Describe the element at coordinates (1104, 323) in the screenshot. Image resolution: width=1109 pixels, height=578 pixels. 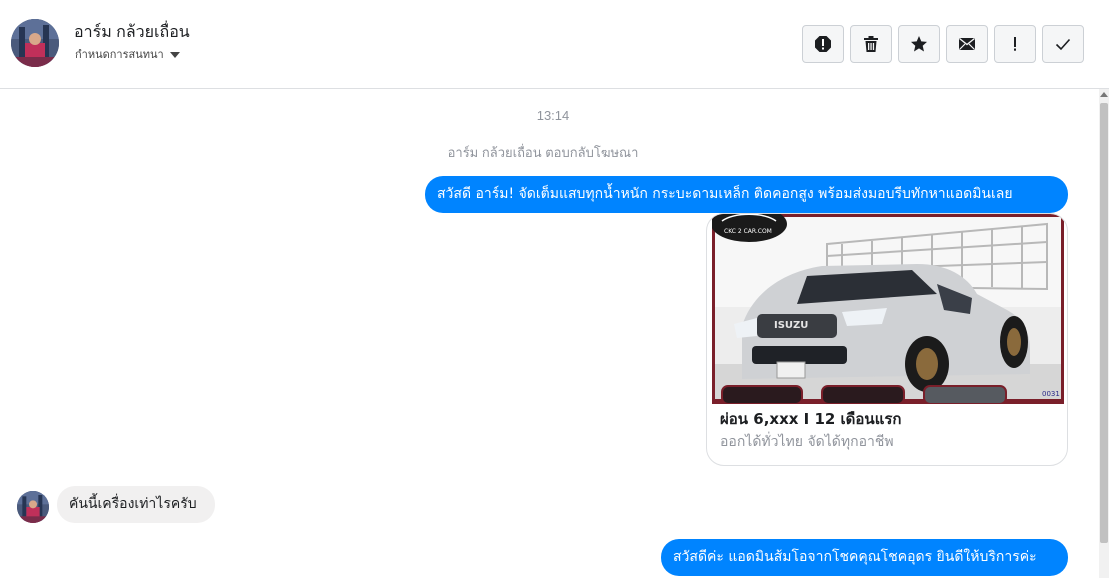
I see `scrollbar-thumb` at that location.